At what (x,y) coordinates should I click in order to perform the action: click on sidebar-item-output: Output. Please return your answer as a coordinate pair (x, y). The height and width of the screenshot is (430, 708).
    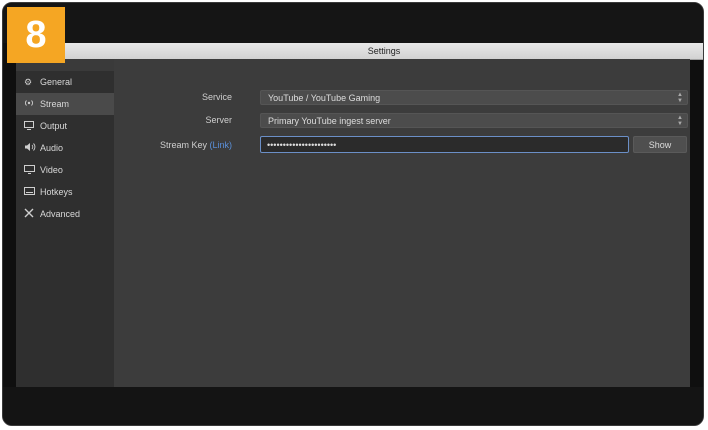
    Looking at the image, I should click on (65, 126).